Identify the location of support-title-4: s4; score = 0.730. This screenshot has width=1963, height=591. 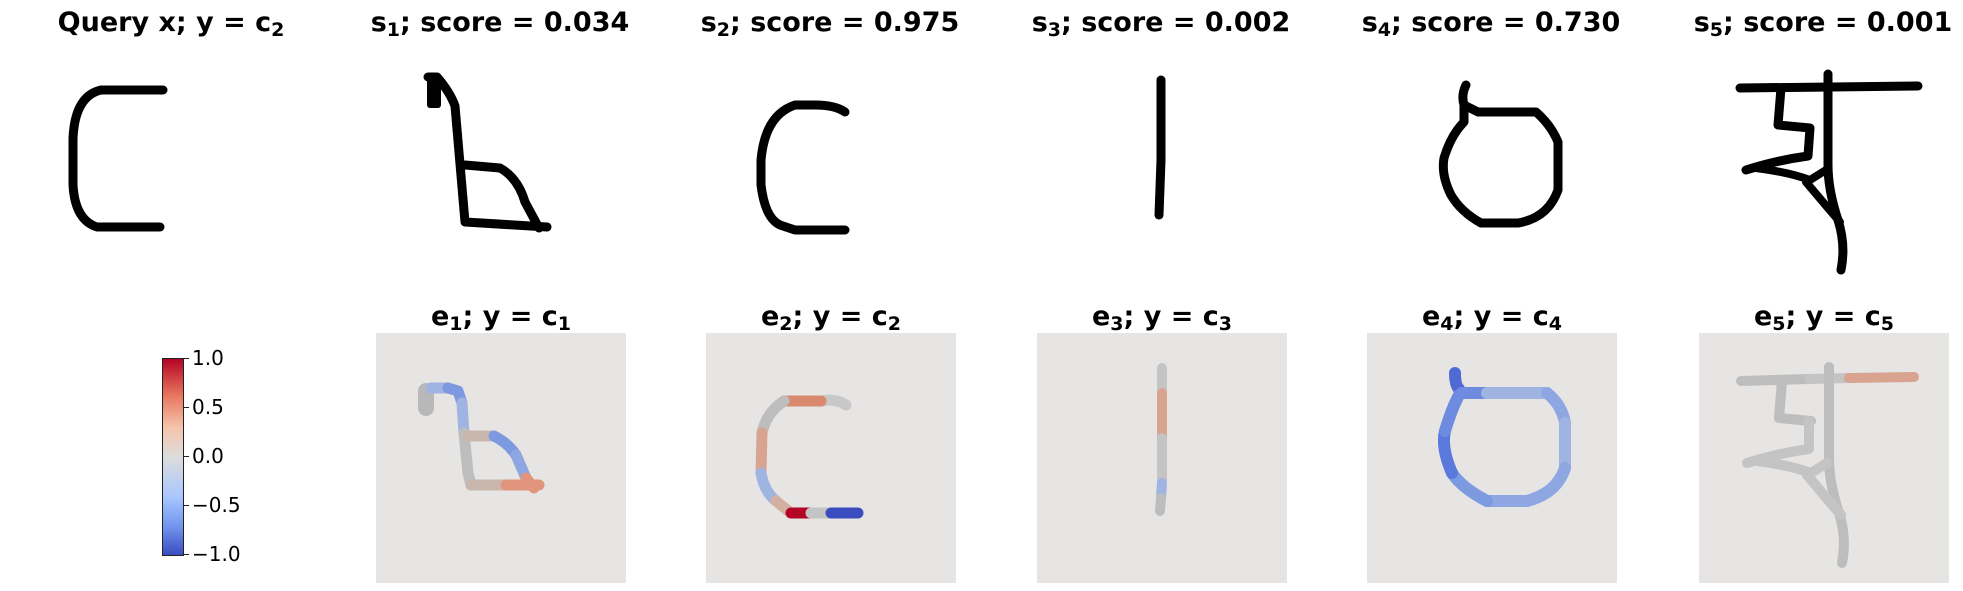
(1491, 24).